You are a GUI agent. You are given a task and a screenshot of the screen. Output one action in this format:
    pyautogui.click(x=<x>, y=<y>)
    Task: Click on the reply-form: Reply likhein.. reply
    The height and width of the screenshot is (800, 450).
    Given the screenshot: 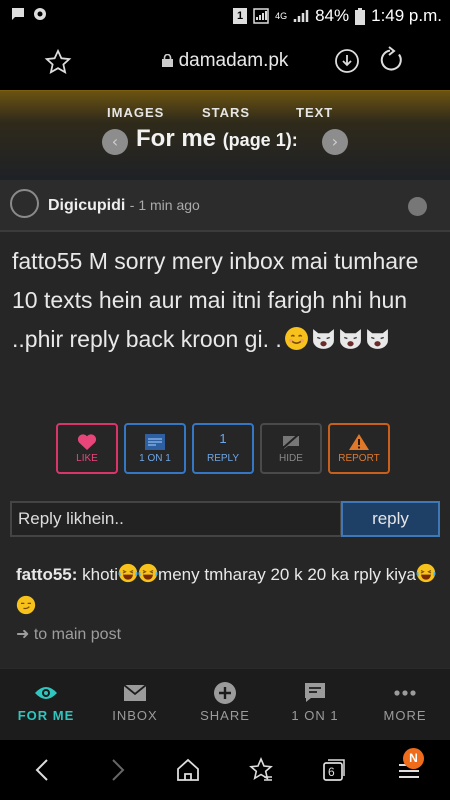 What is the action you would take?
    pyautogui.click(x=225, y=519)
    